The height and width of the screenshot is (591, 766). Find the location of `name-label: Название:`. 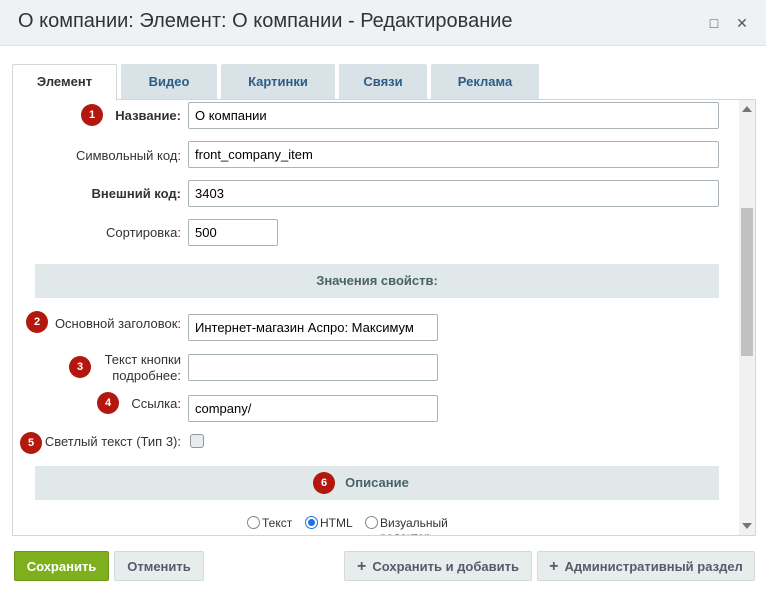

name-label: Название: is located at coordinates (148, 115).